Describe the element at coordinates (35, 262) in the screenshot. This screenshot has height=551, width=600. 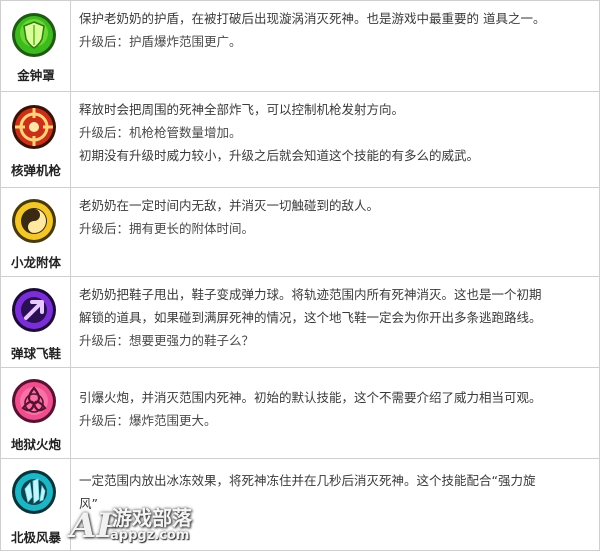
I see `item-name: 小龙附体` at that location.